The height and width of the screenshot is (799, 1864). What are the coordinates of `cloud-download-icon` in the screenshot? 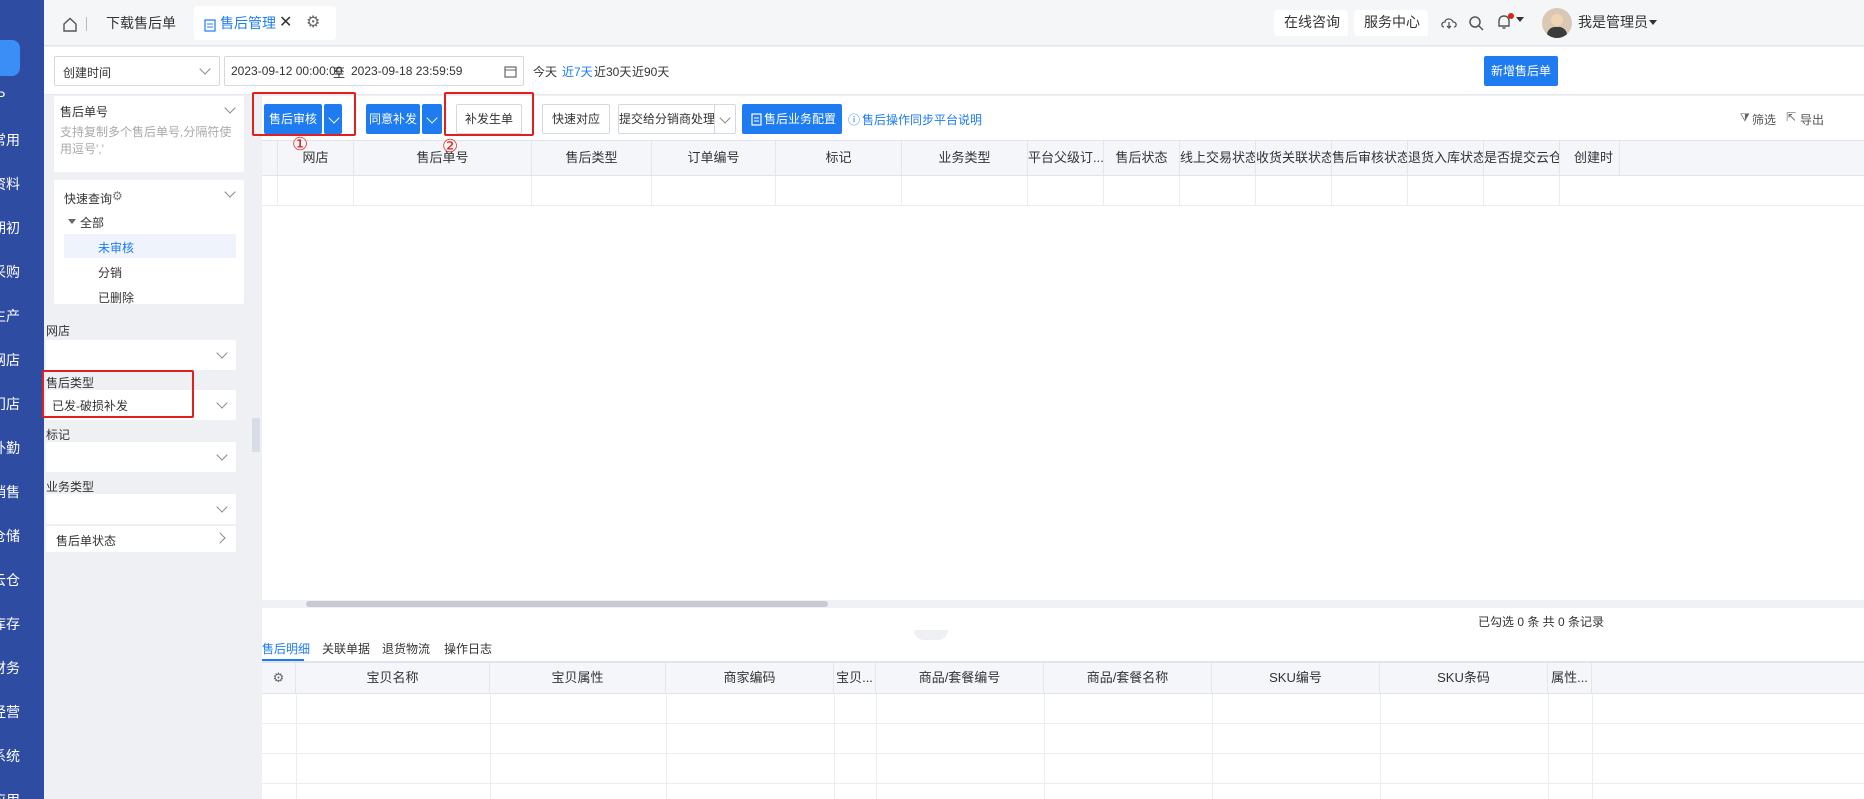 It's located at (1449, 23).